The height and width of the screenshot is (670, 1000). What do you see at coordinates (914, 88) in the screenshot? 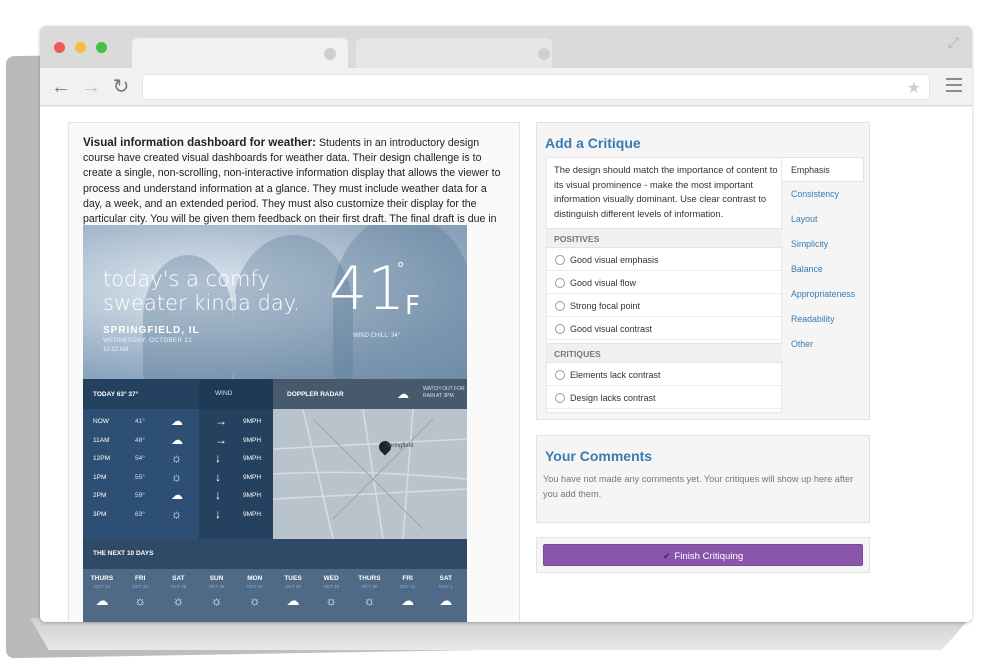
I see `bookmark-star-icon: ★` at bounding box center [914, 88].